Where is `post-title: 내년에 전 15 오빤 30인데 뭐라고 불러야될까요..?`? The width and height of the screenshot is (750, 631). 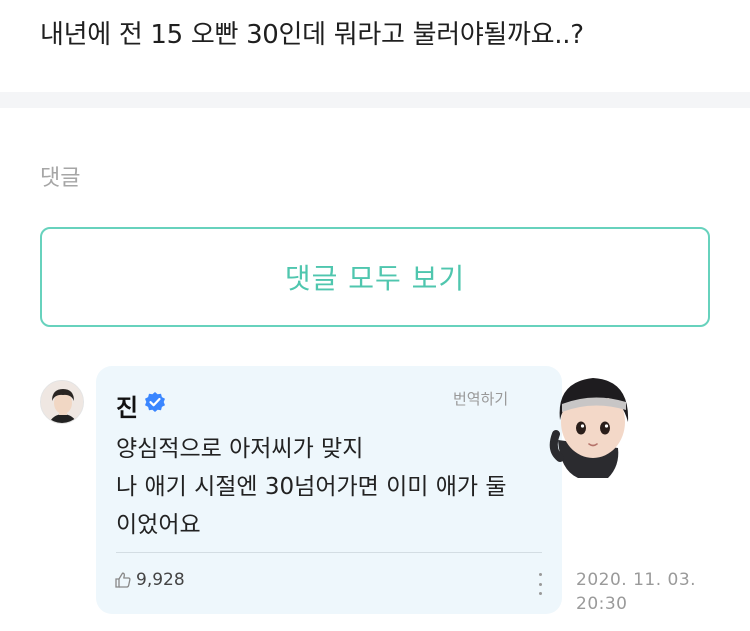
post-title: 내년에 전 15 오빤 30인데 뭐라고 불러야될까요..? is located at coordinates (312, 35).